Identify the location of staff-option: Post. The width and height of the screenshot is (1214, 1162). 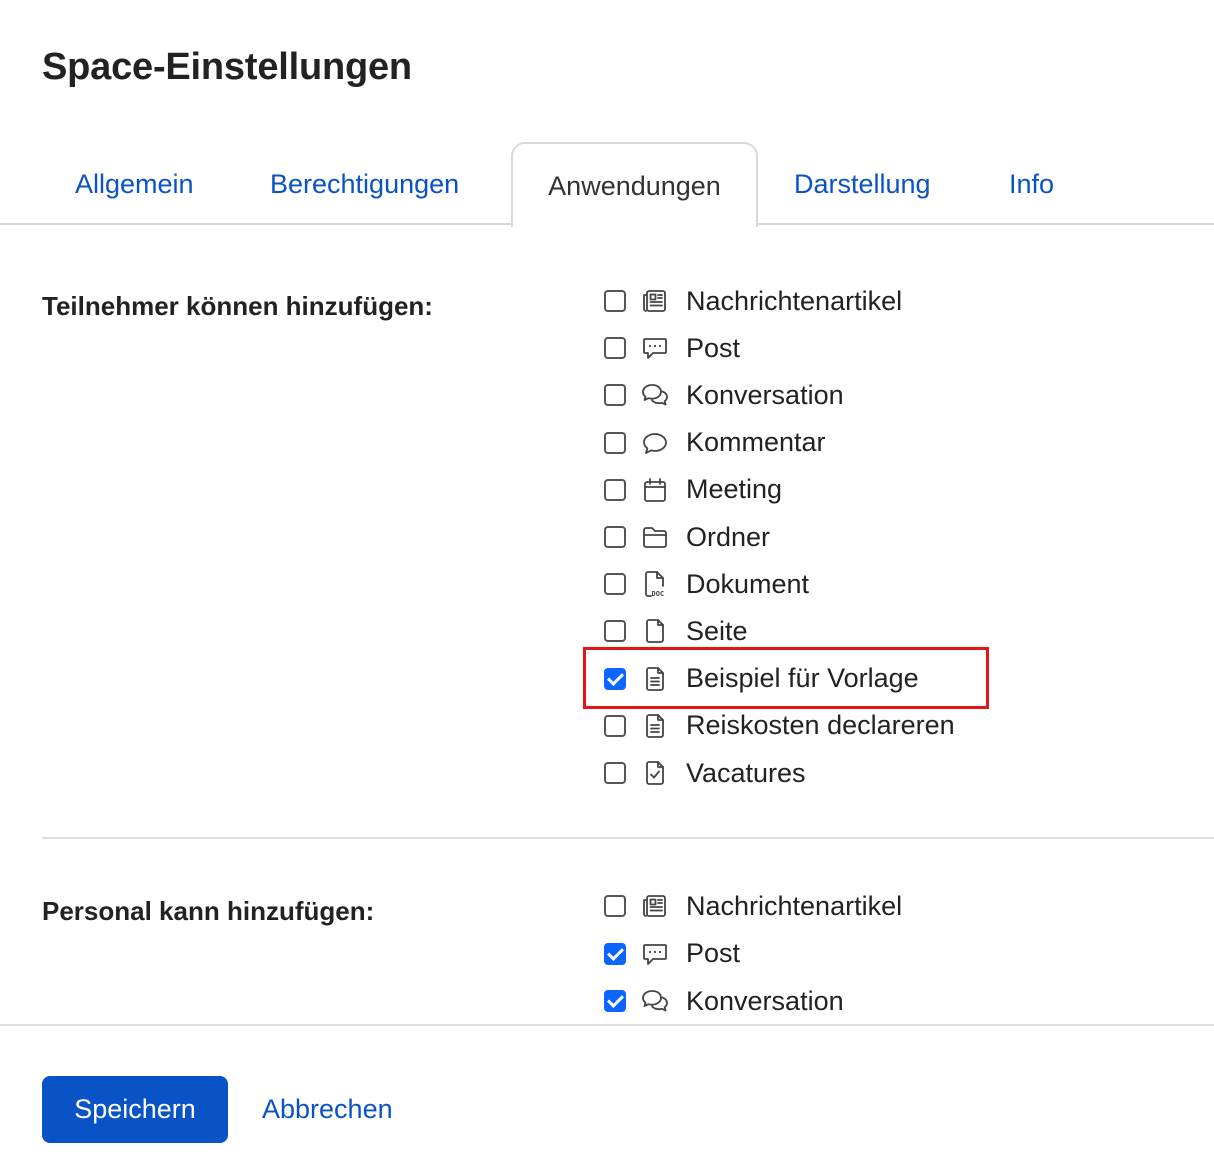
(672, 954).